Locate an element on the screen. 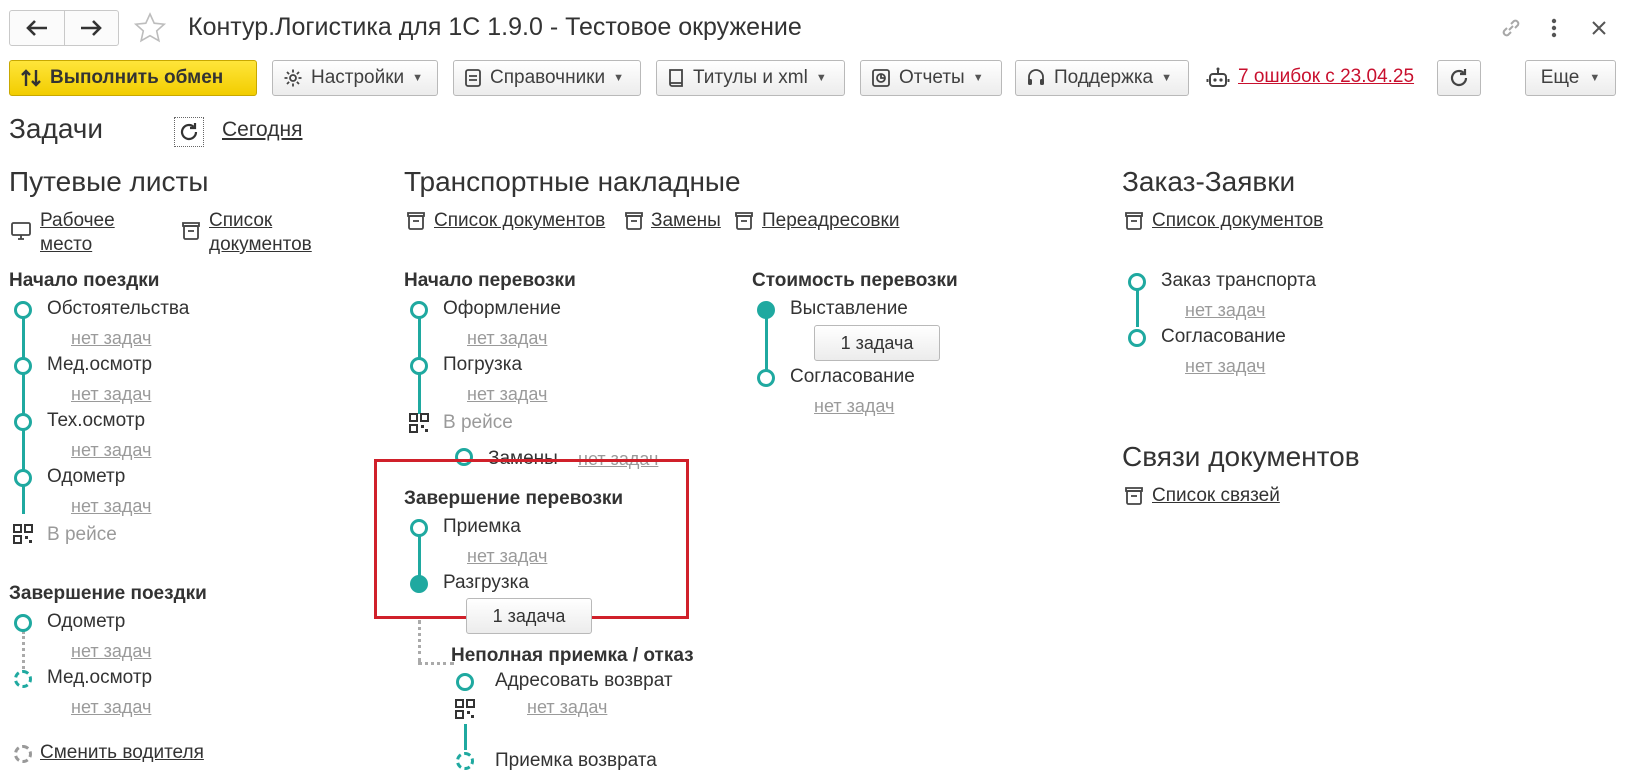  more-button: Еще ▼ is located at coordinates (1570, 78).